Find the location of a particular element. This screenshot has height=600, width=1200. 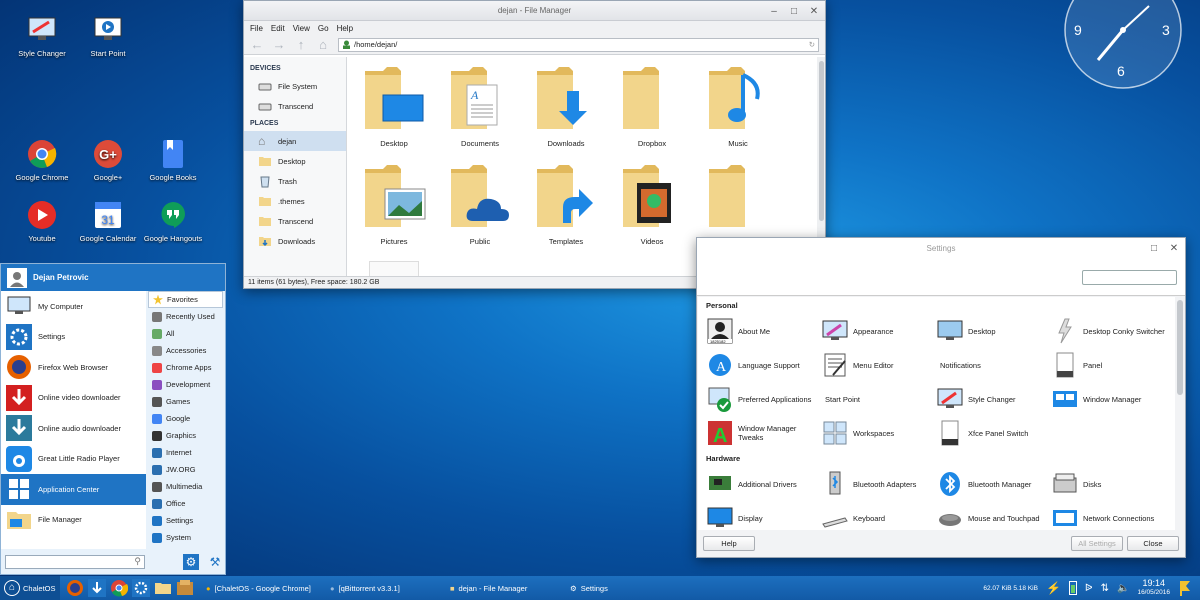

battery-icon is located at coordinates (1072, 588).